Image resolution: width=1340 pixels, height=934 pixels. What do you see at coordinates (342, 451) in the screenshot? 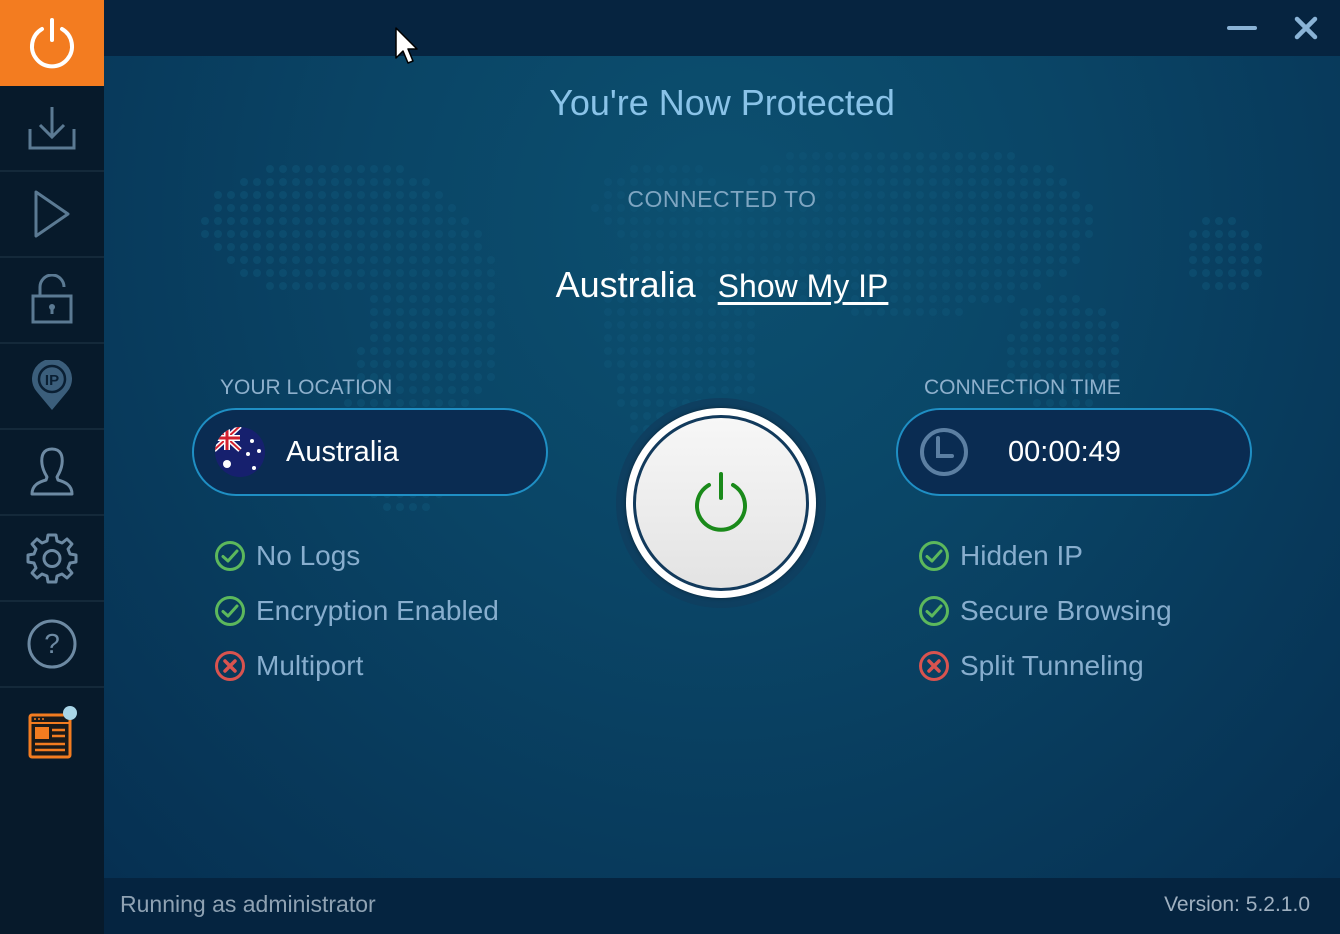
I see `location-value: Australia` at bounding box center [342, 451].